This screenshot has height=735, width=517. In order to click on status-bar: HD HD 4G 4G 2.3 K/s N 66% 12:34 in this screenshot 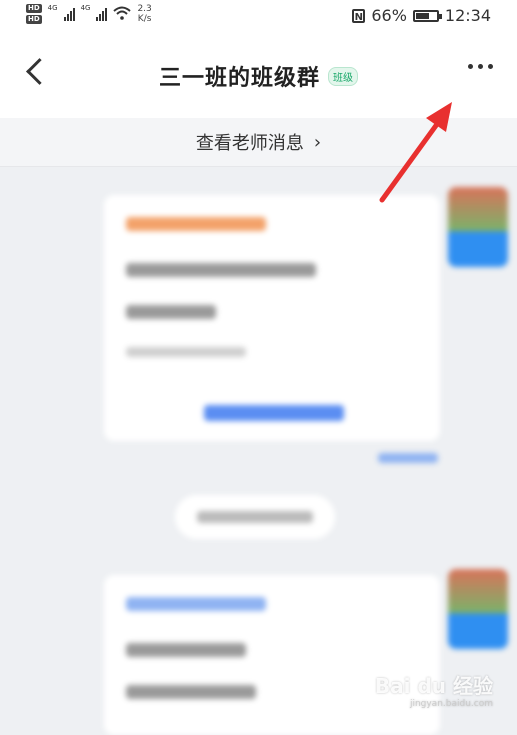, I will do `click(258, 16)`.